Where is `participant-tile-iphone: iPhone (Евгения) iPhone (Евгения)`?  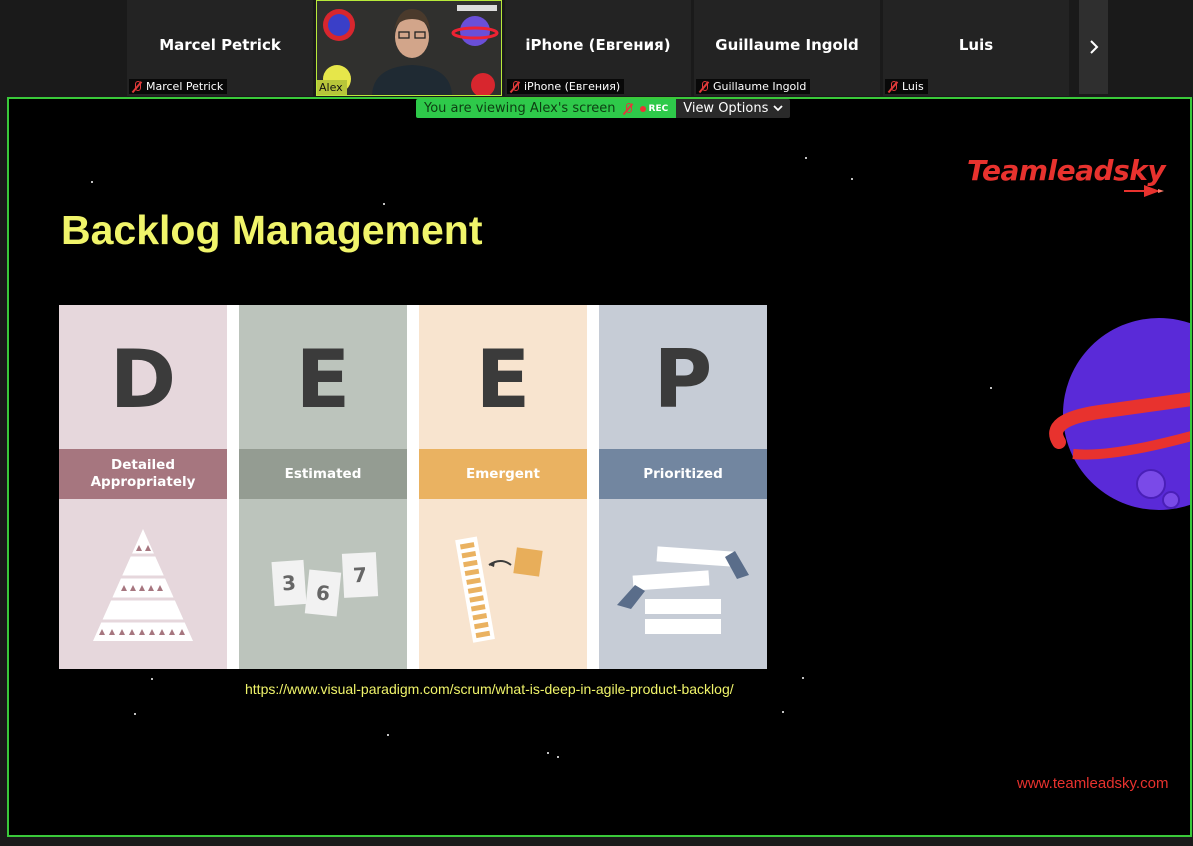
participant-tile-iphone: iPhone (Евгения) iPhone (Евгения) is located at coordinates (598, 48).